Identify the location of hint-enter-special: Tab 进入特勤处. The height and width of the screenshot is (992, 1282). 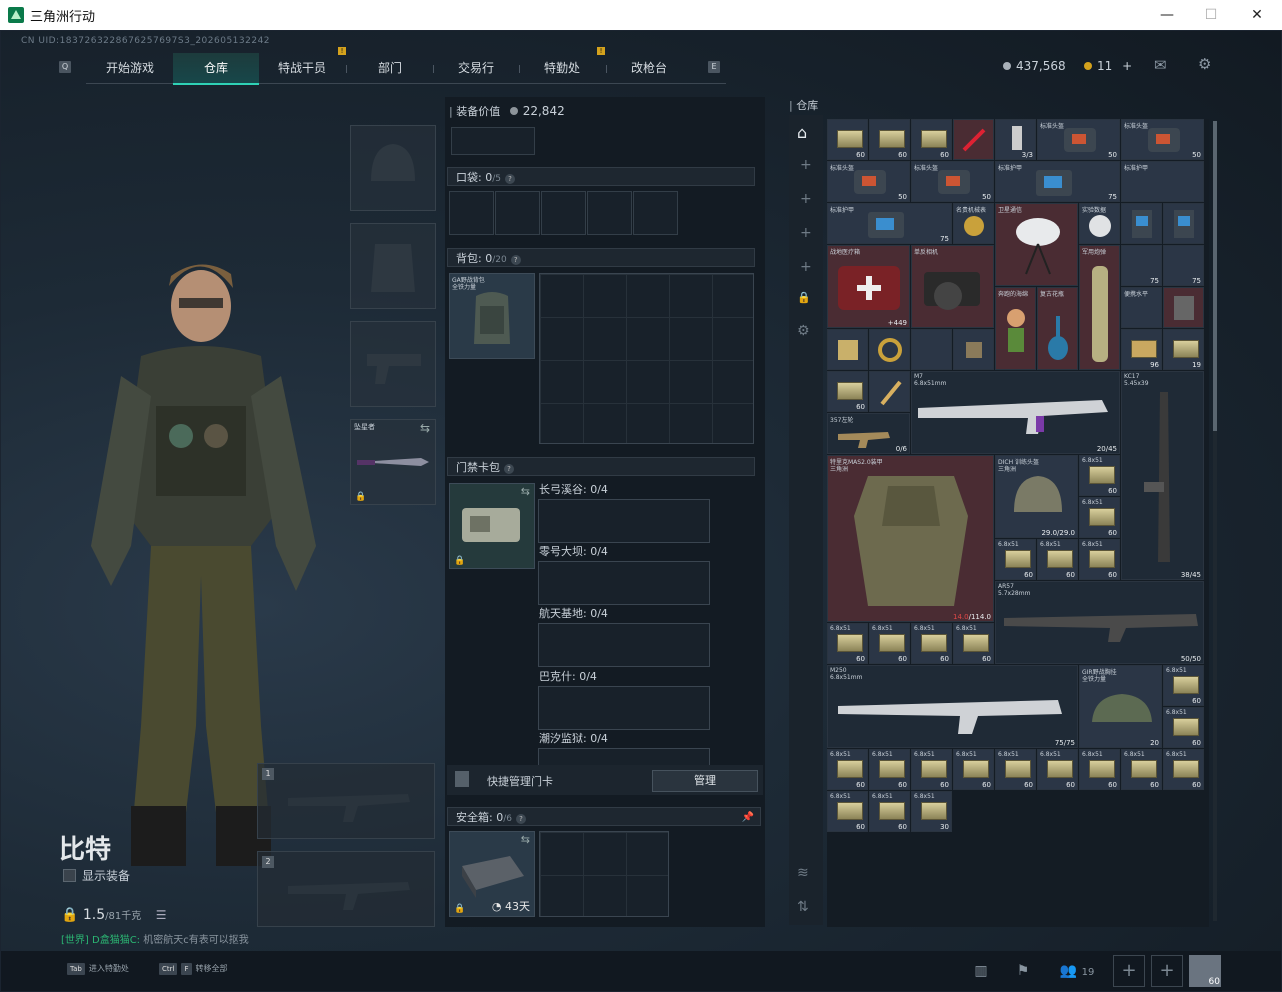
(98, 969).